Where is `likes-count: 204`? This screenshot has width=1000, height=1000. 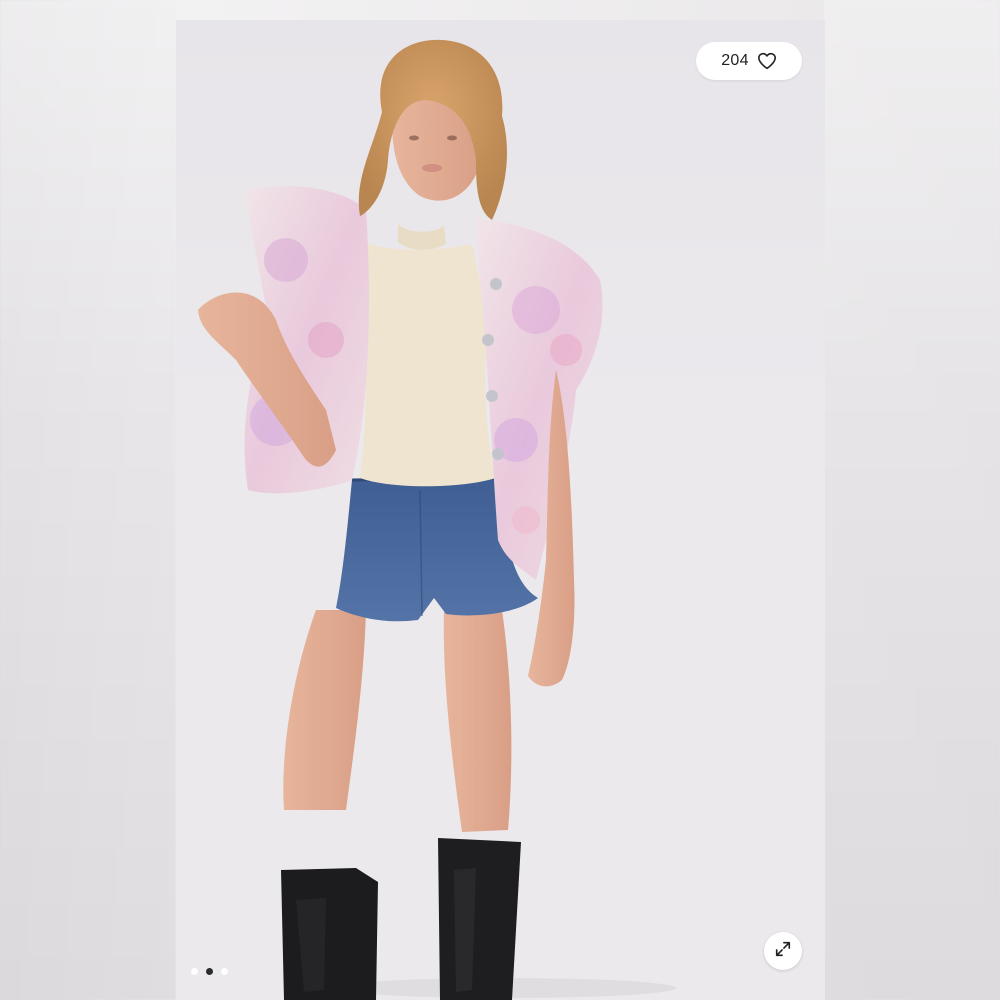
likes-count: 204 is located at coordinates (735, 60).